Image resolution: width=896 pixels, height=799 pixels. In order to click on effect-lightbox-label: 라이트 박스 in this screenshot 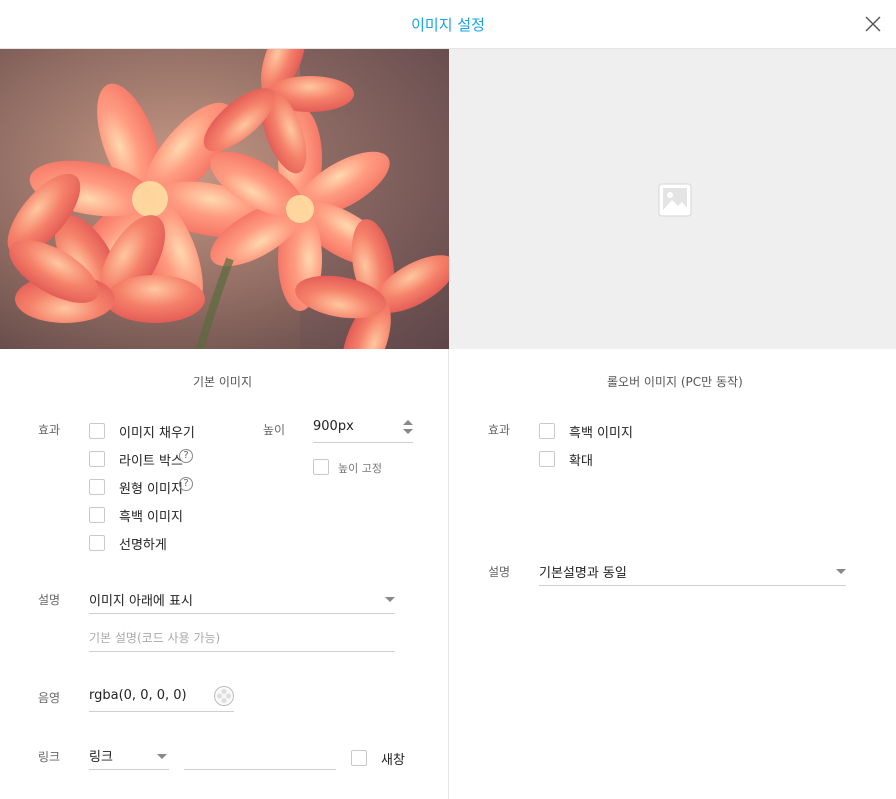, I will do `click(151, 461)`.